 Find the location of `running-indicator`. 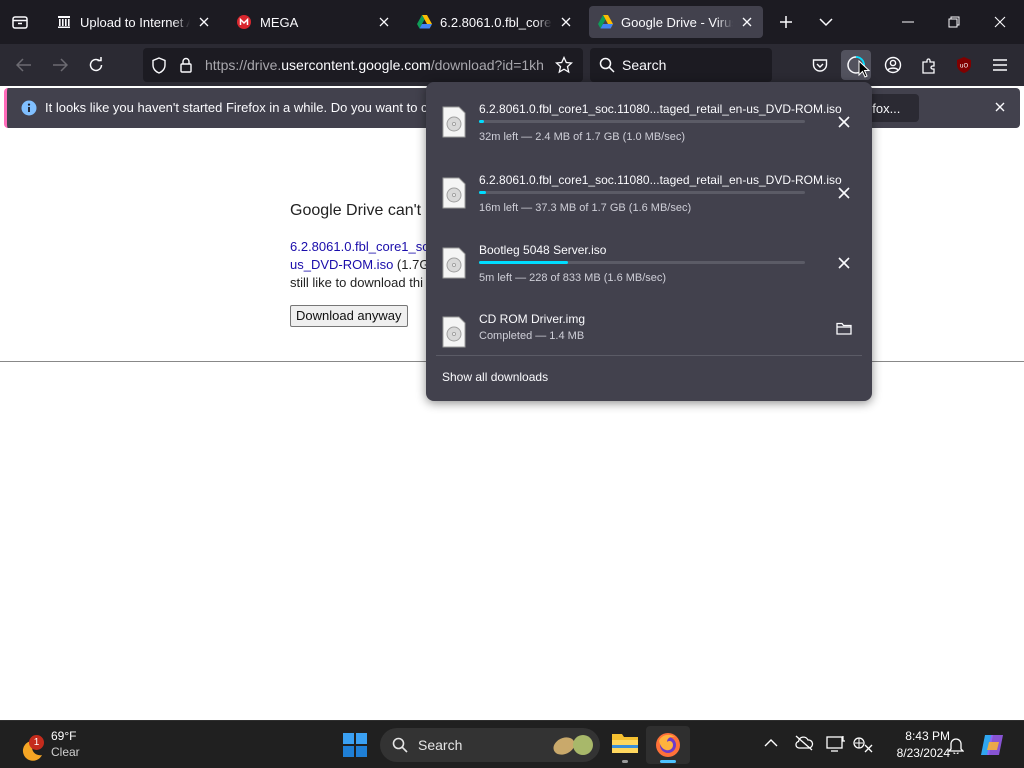

running-indicator is located at coordinates (625, 761).